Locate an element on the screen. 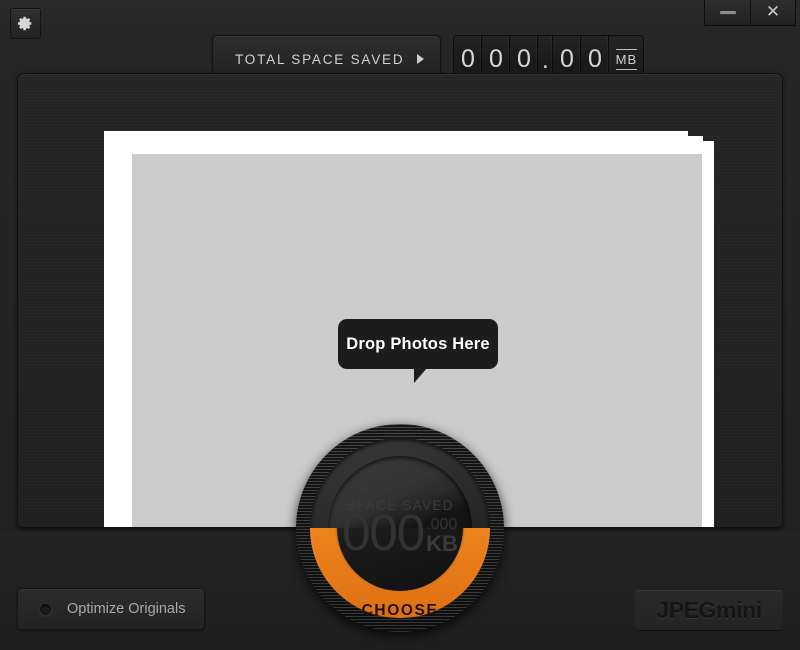 The width and height of the screenshot is (800, 650). drop-photos-tooltip: Drop Photos Here is located at coordinates (418, 344).